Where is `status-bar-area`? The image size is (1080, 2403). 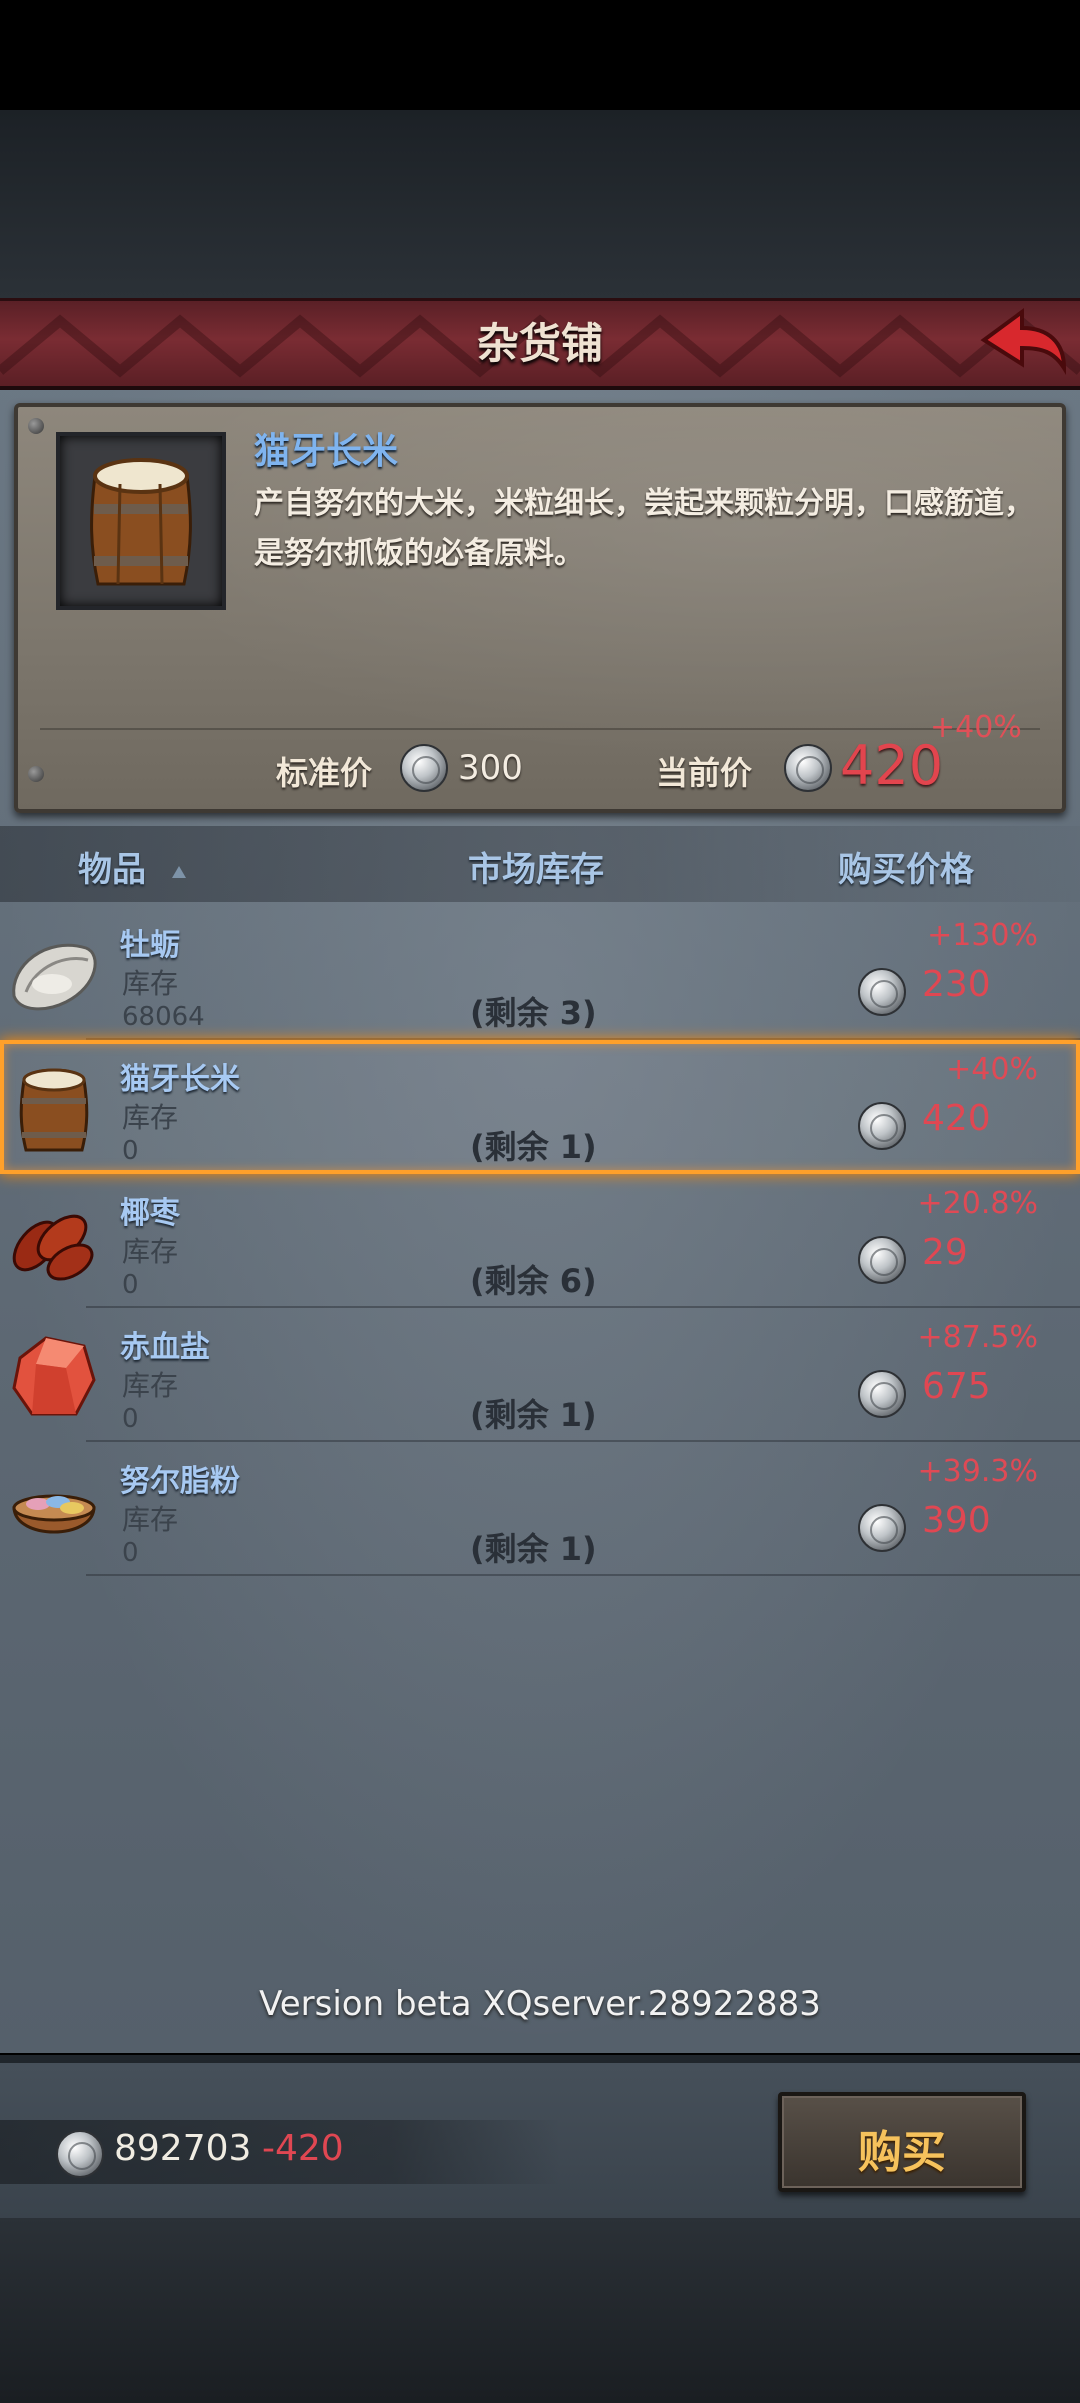
status-bar-area is located at coordinates (540, 55).